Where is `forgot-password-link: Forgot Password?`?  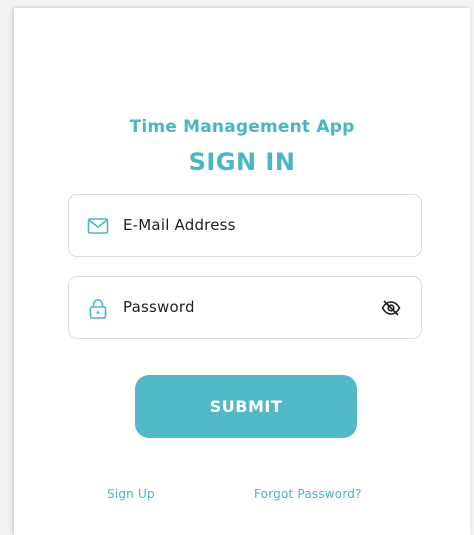
forgot-password-link: Forgot Password? is located at coordinates (308, 494).